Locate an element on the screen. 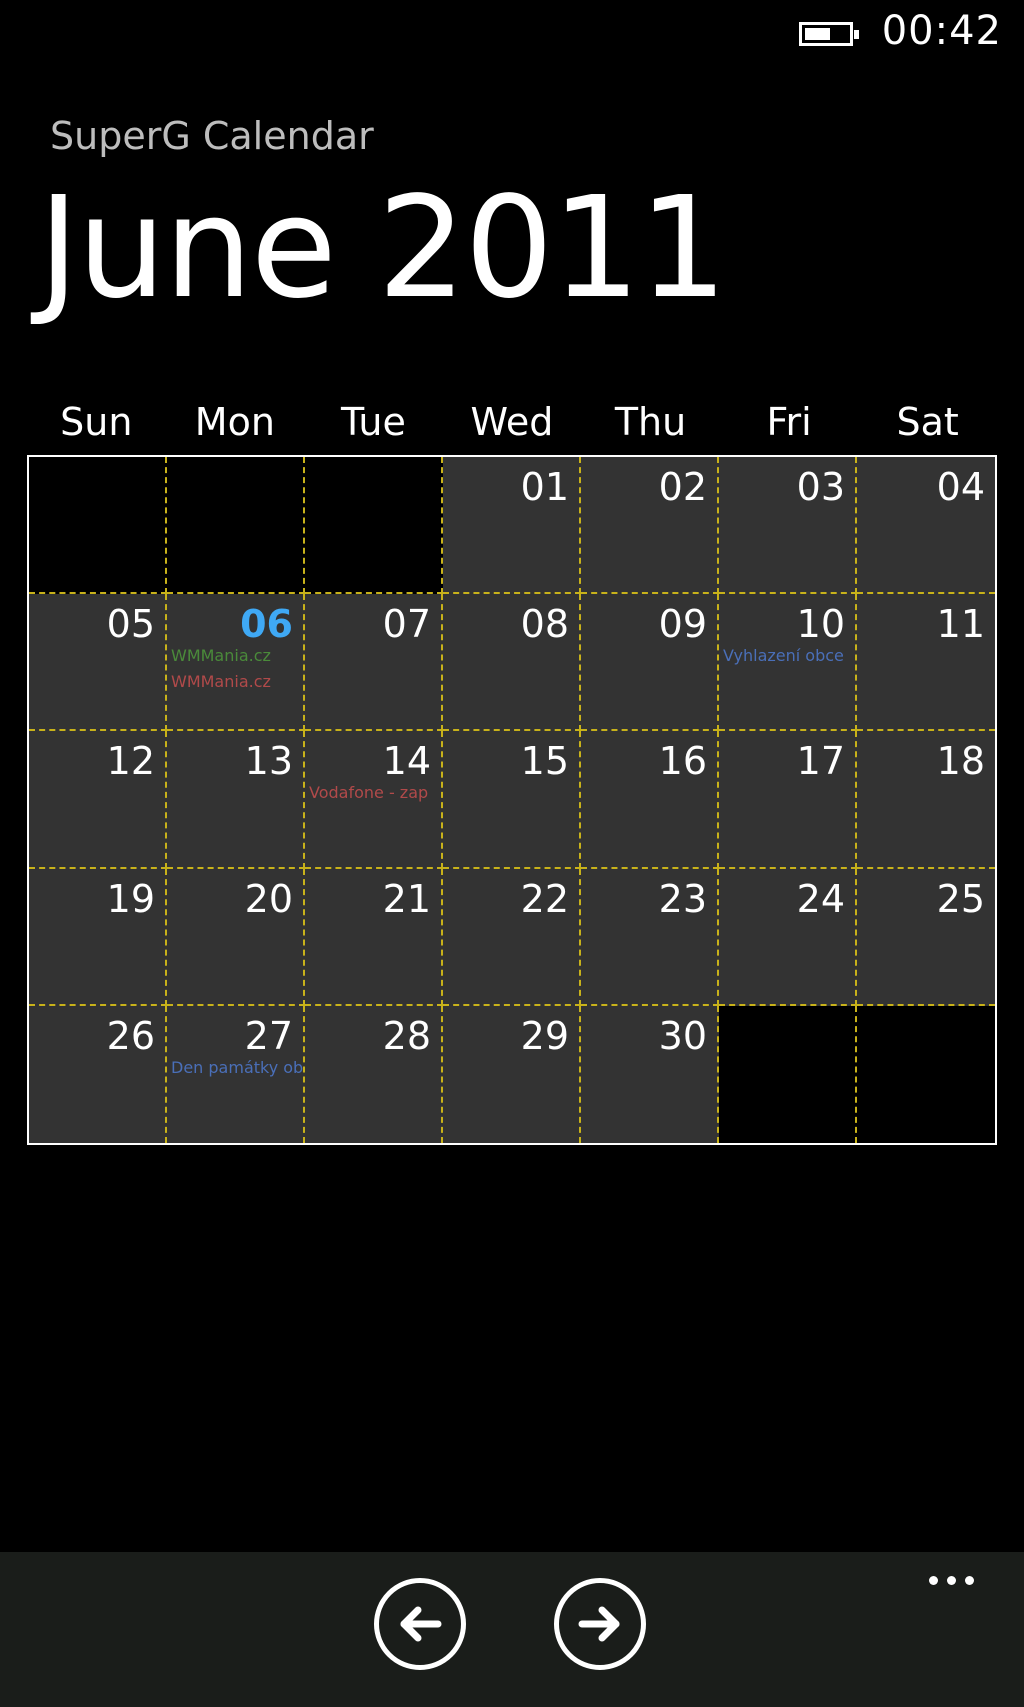  calendar-day-cell: 12 is located at coordinates (98, 800).